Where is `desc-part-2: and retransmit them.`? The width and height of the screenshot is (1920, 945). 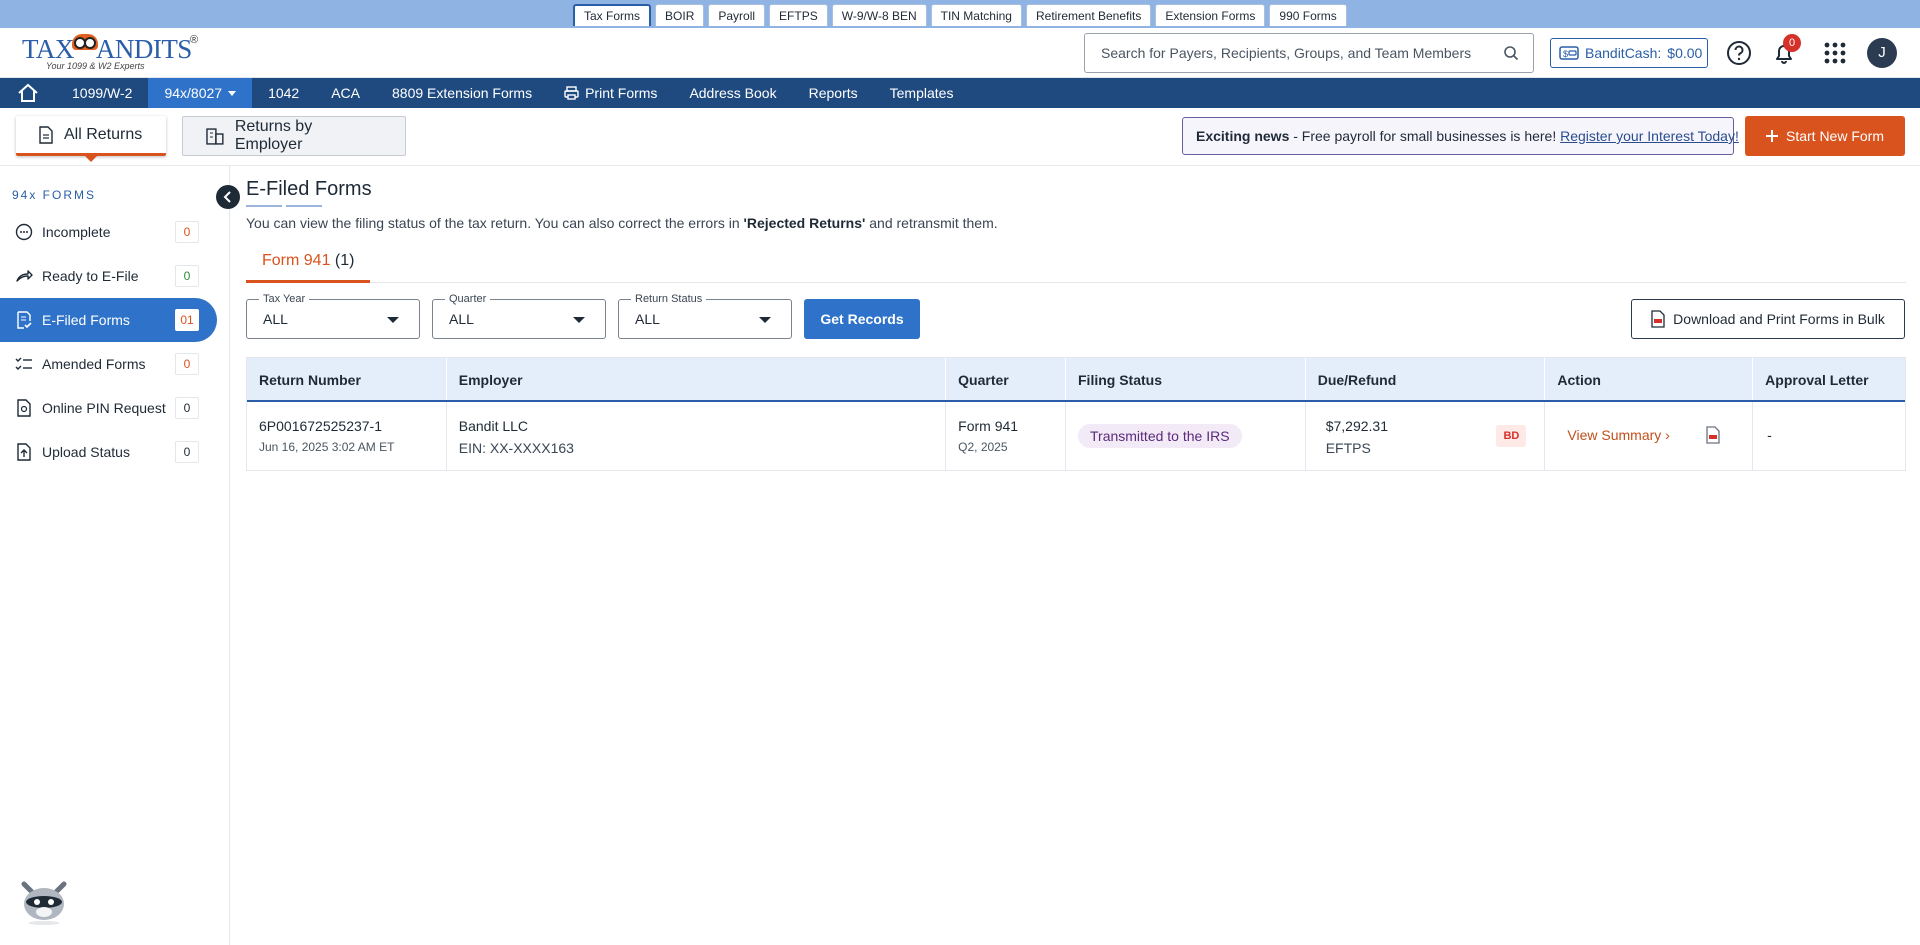
desc-part-2: and retransmit them. is located at coordinates (931, 223).